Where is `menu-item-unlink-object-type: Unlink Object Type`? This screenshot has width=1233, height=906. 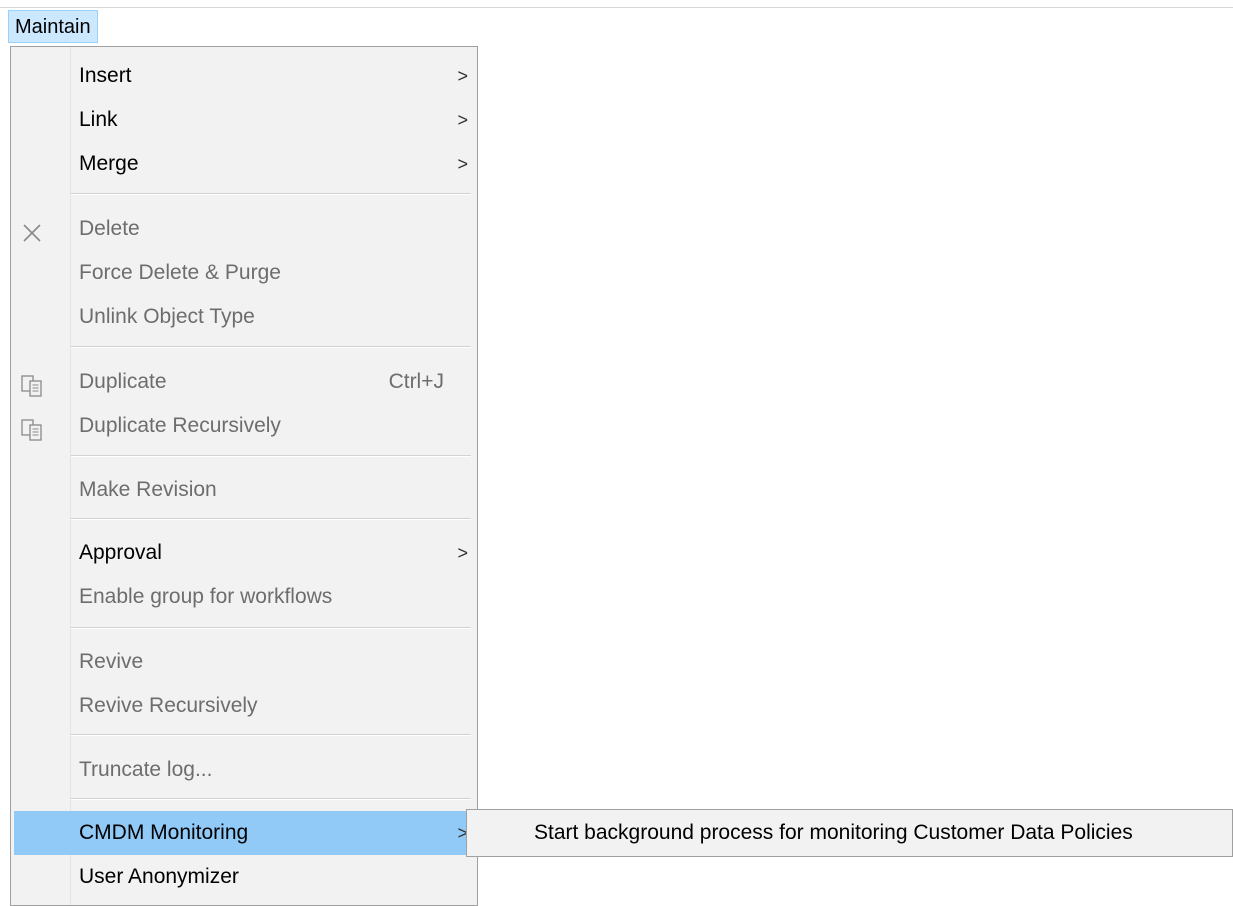
menu-item-unlink-object-type: Unlink Object Type is located at coordinates (244, 317).